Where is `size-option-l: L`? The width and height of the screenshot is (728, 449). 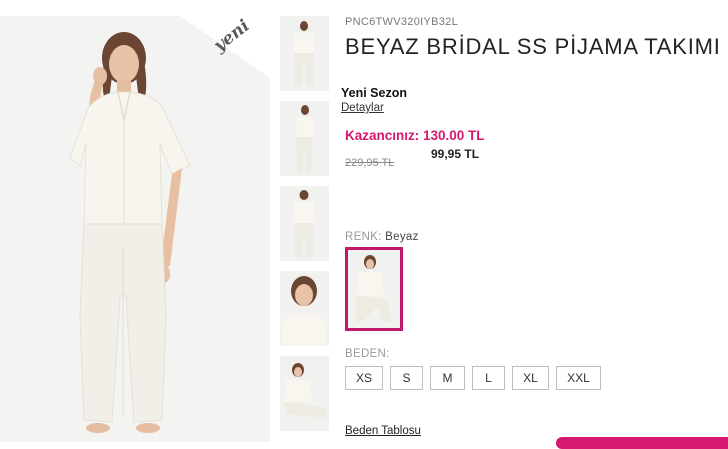
size-option-l: L is located at coordinates (488, 378).